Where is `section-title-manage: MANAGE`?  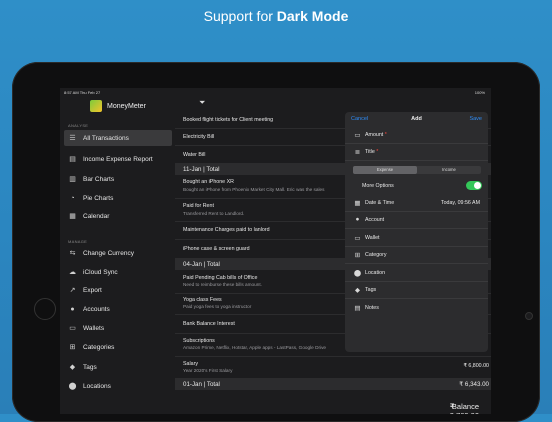
section-title-manage: MANAGE is located at coordinates (78, 241).